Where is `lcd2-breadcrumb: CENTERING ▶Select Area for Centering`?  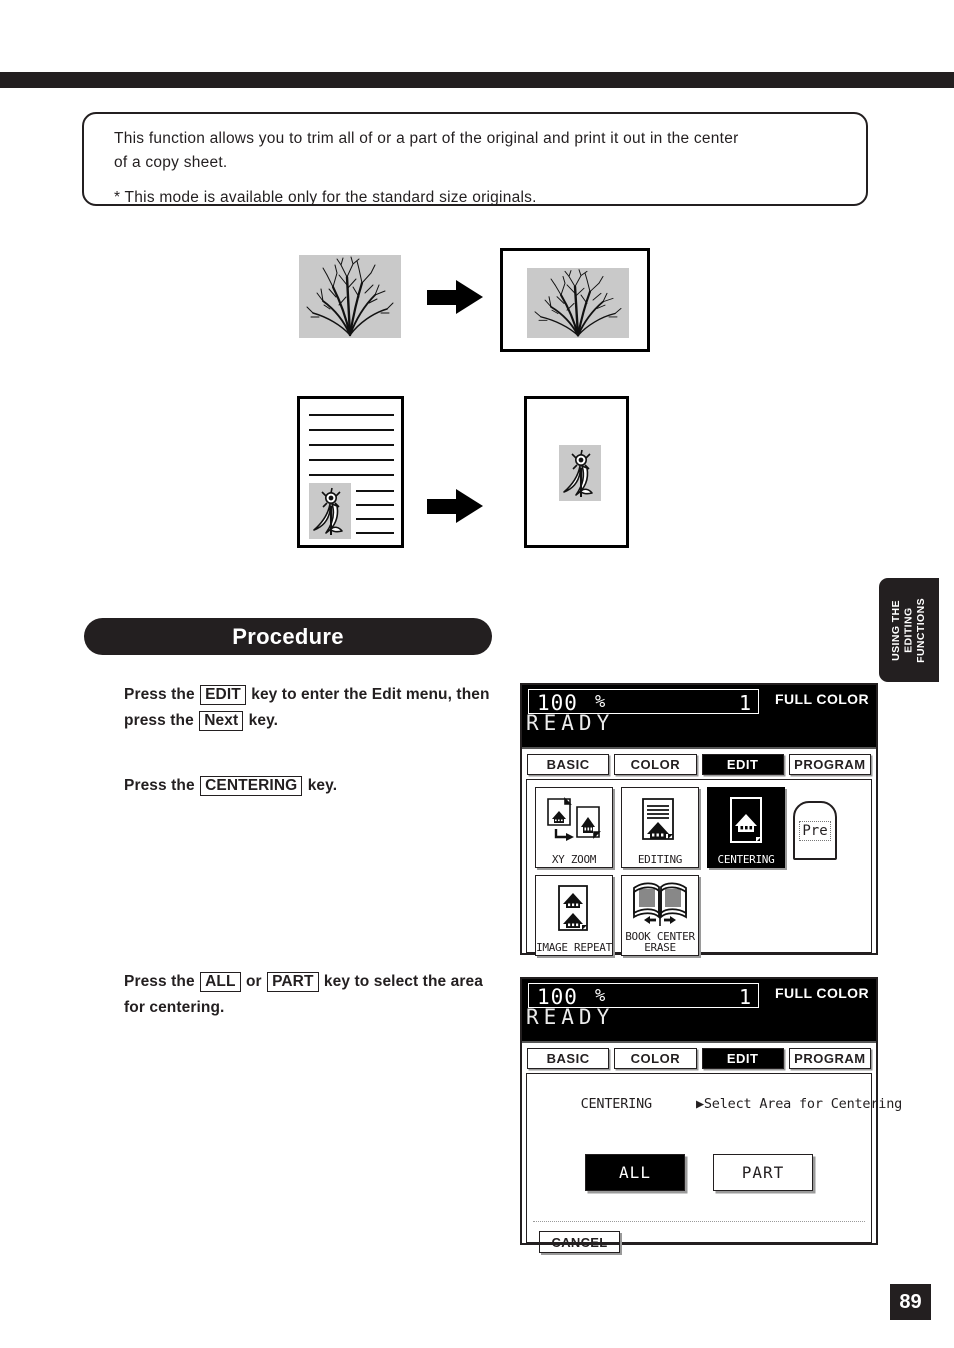 lcd2-breadcrumb: CENTERING ▶Select Area for Centering is located at coordinates (715, 1101).